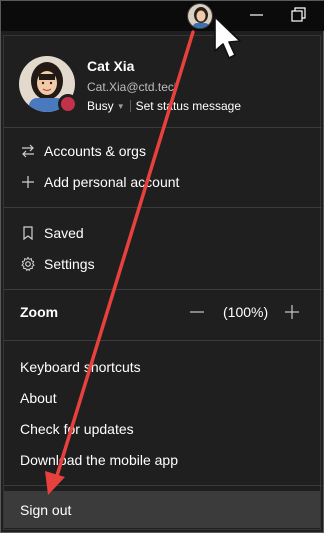  I want to click on menu-item-saved: Saved, so click(162, 232).